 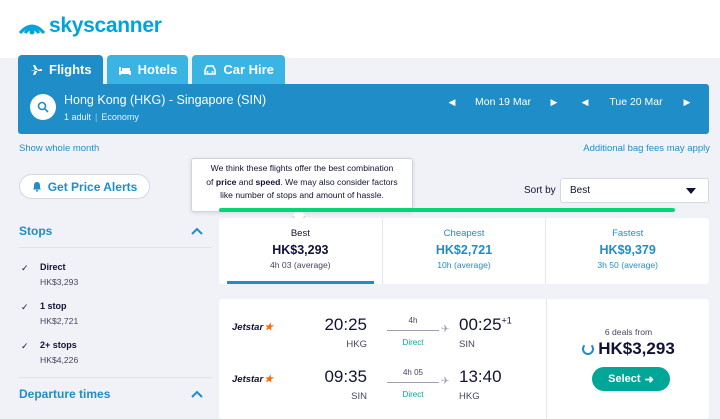 I want to click on search-button, so click(x=43, y=107).